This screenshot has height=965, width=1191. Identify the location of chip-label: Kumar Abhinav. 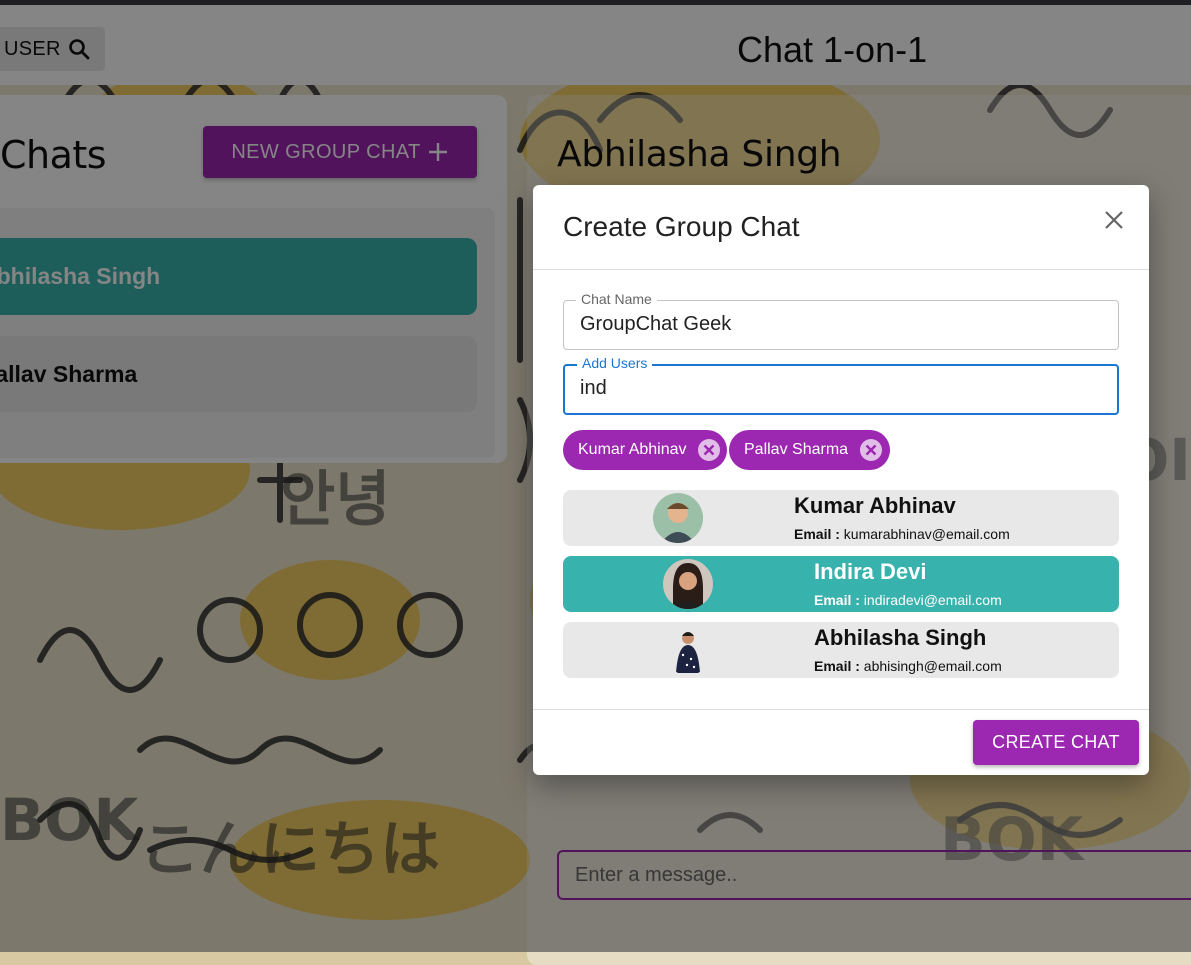
(632, 449).